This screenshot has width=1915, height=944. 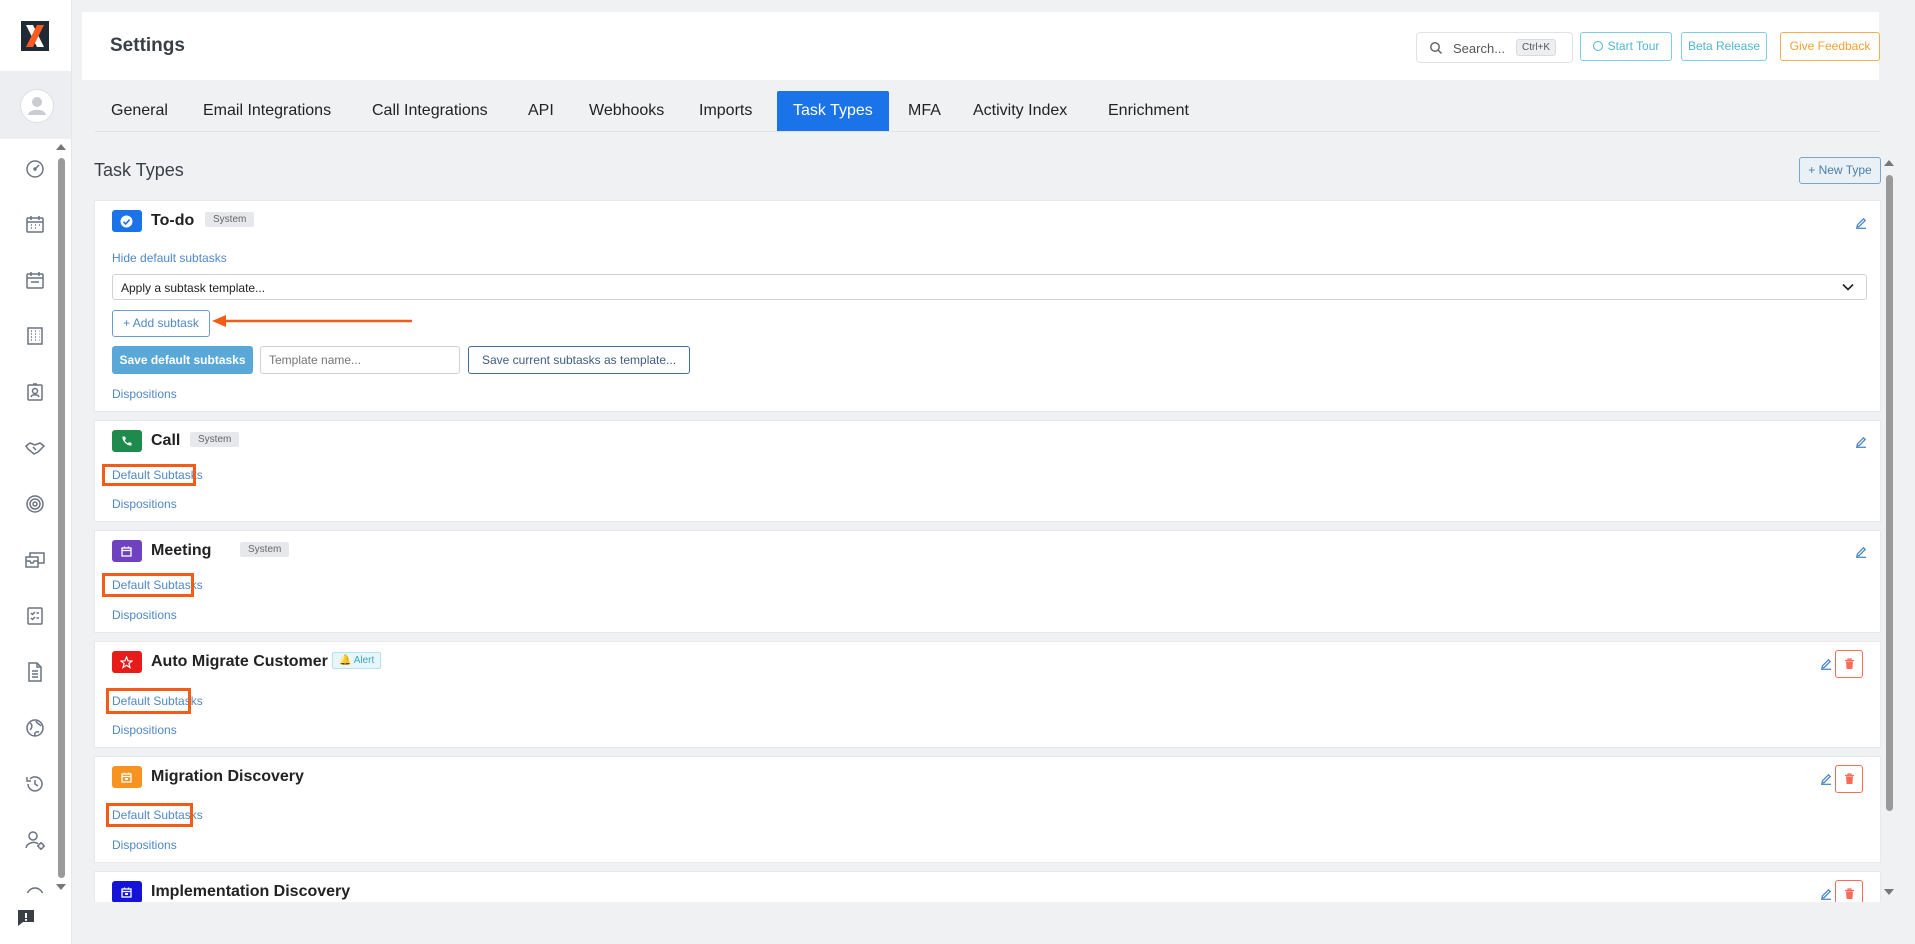 What do you see at coordinates (1889, 892) in the screenshot?
I see `content-scroll-down` at bounding box center [1889, 892].